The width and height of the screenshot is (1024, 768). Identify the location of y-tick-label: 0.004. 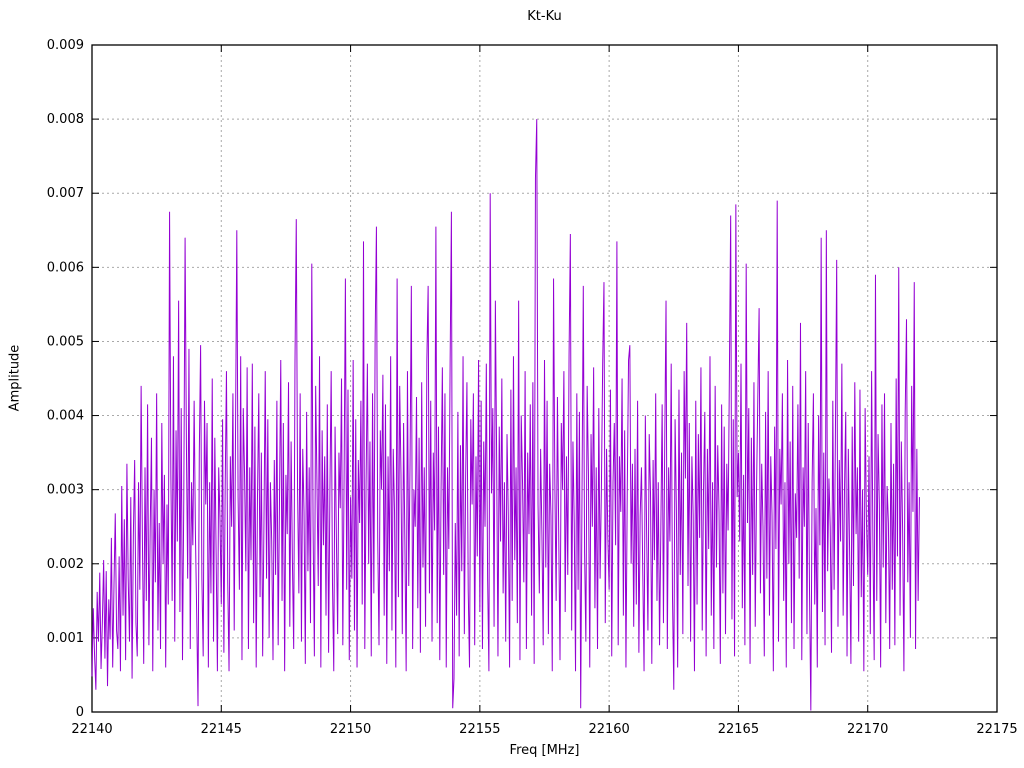
(65, 416).